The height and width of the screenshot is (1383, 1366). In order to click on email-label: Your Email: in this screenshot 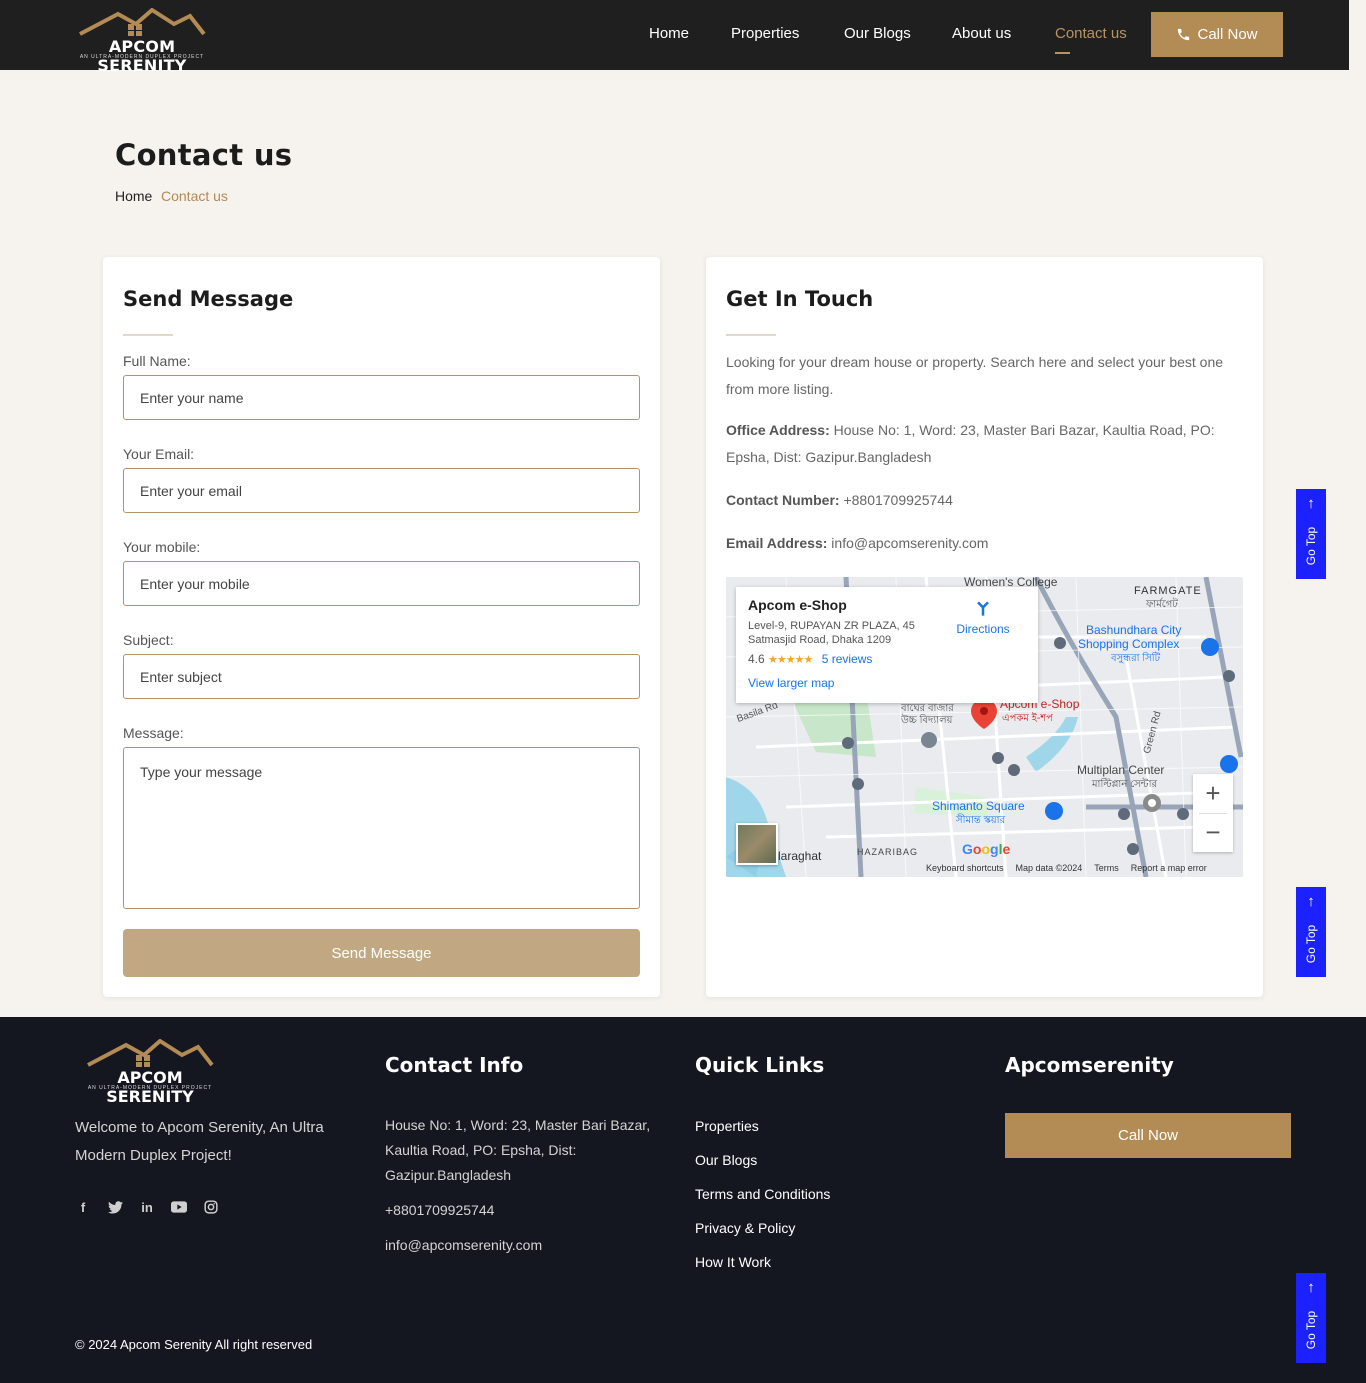, I will do `click(159, 454)`.